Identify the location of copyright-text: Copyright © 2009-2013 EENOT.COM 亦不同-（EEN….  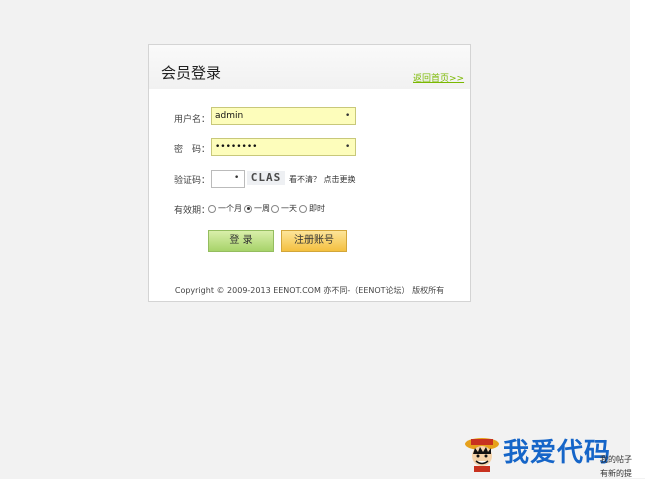
(309, 290).